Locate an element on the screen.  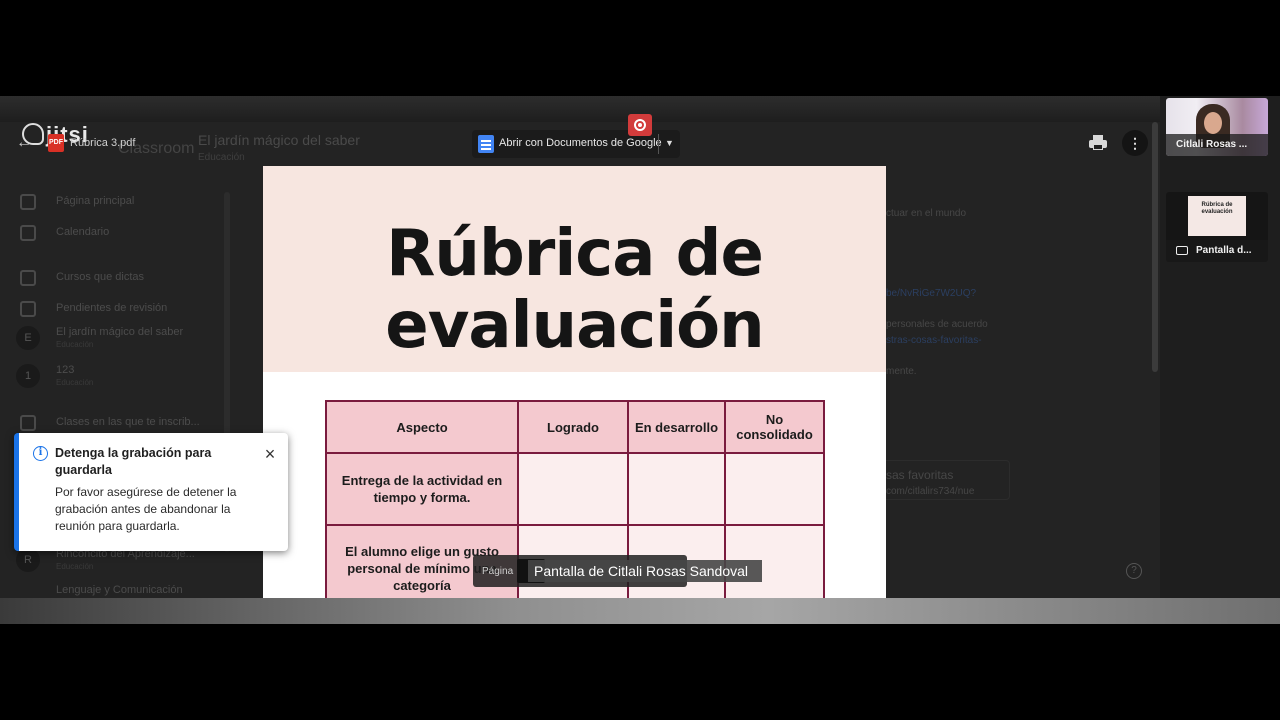
pdf-file-icon: PDF is located at coordinates (56, 143).